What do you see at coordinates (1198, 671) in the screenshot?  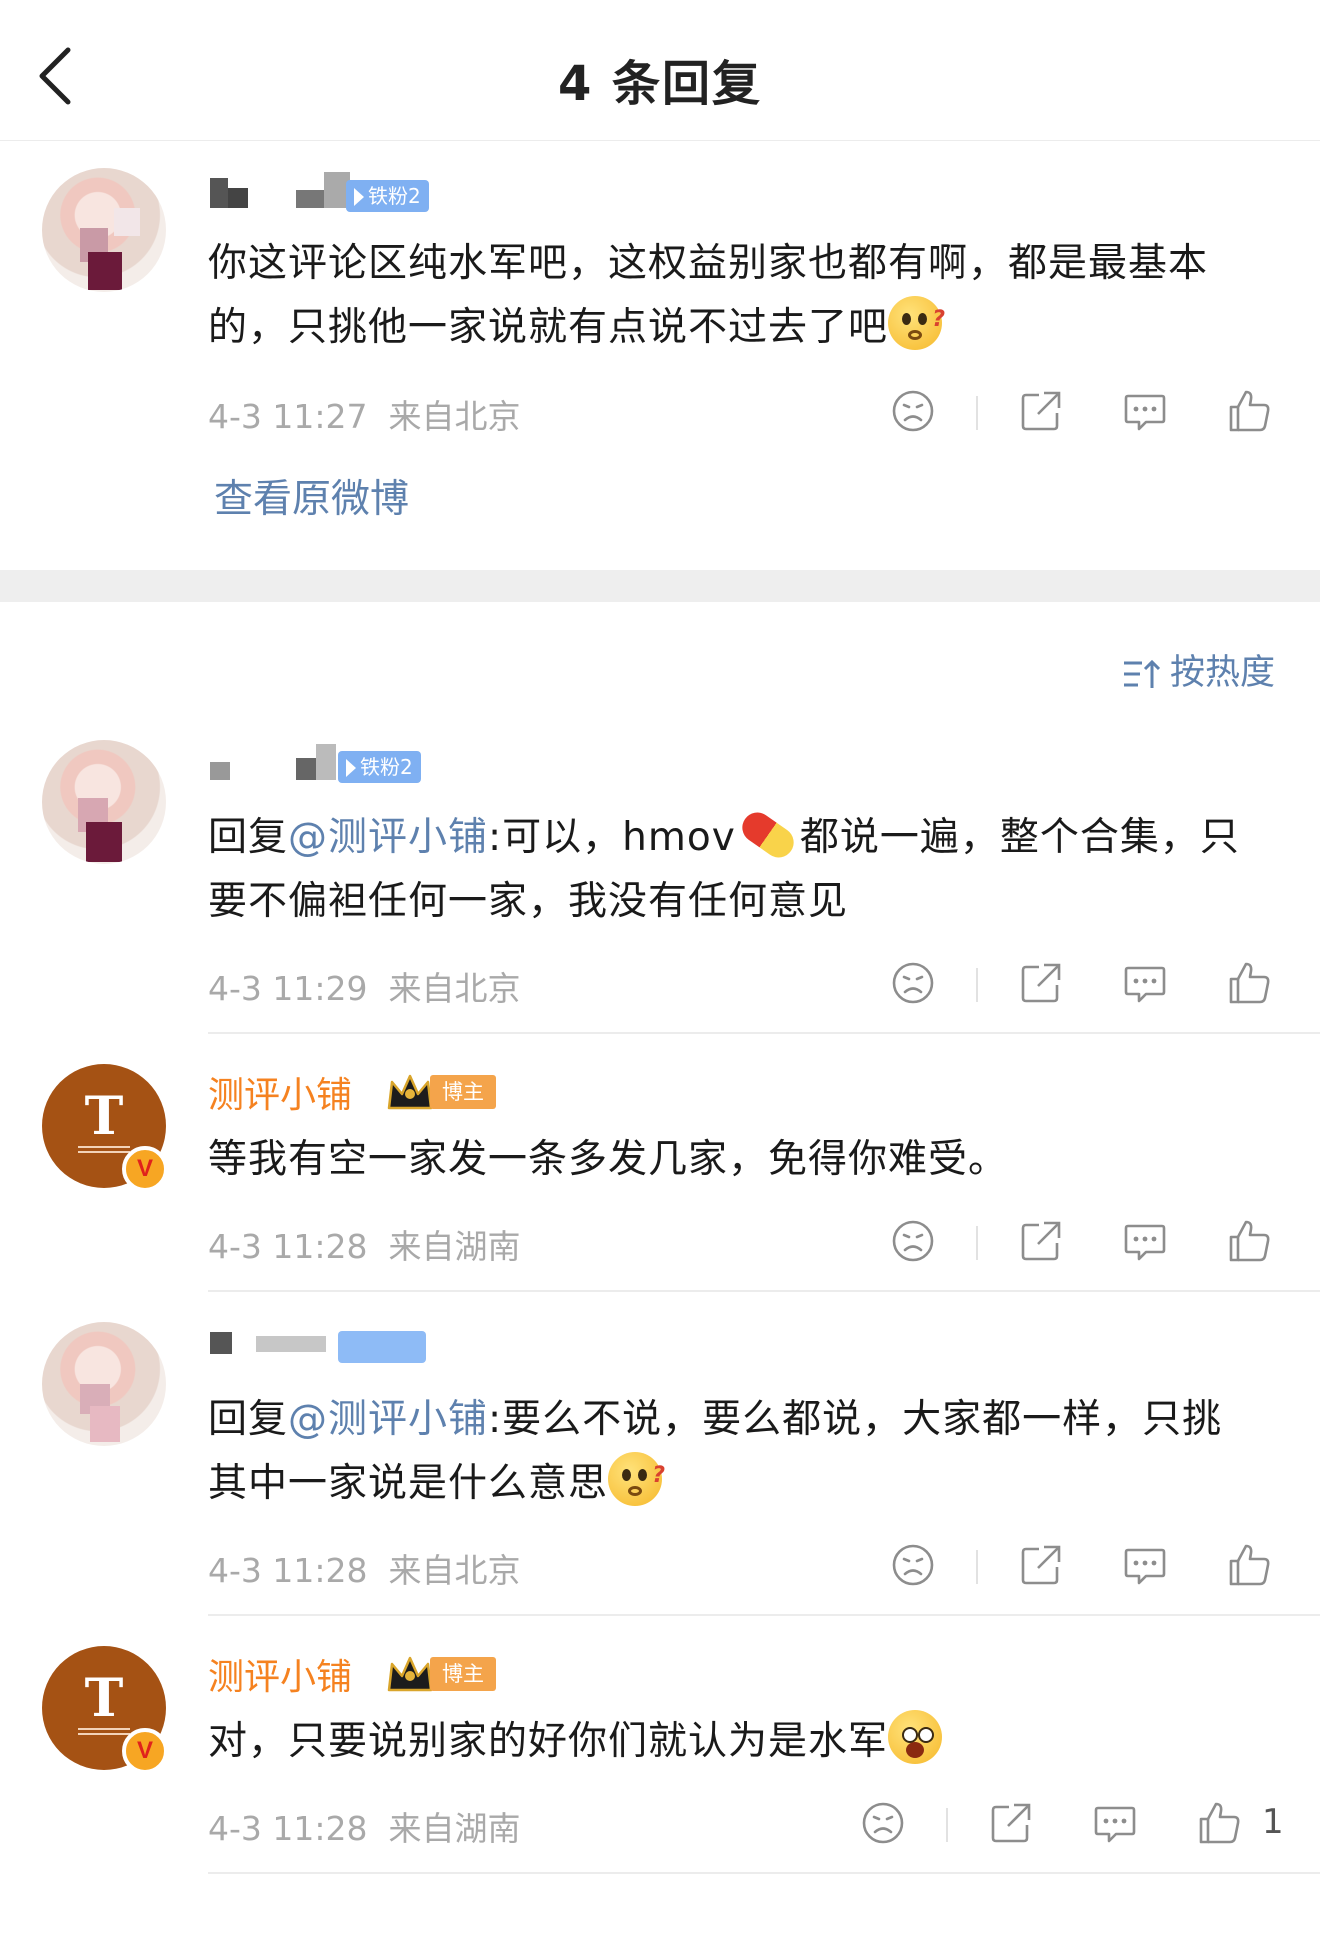 I see `sort-button: 按热度` at bounding box center [1198, 671].